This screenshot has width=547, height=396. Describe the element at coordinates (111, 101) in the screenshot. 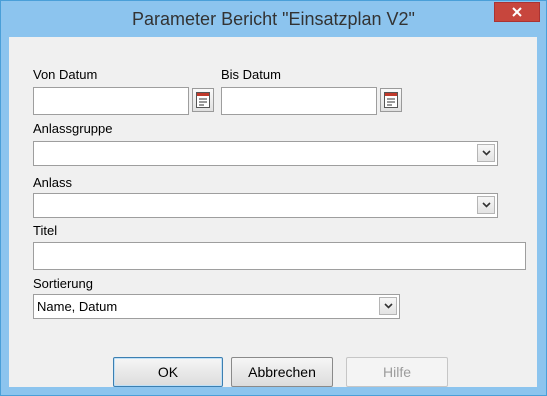

I see `von-datum-input` at that location.